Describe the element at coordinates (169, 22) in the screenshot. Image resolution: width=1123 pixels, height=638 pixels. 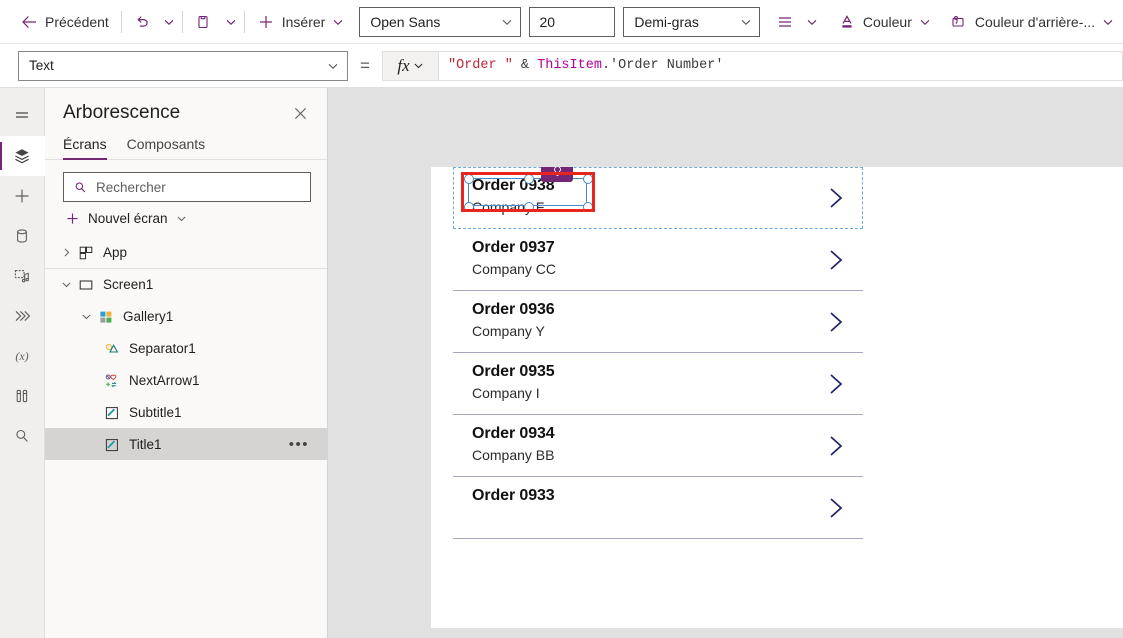
I see `undo-dropdown-button` at that location.